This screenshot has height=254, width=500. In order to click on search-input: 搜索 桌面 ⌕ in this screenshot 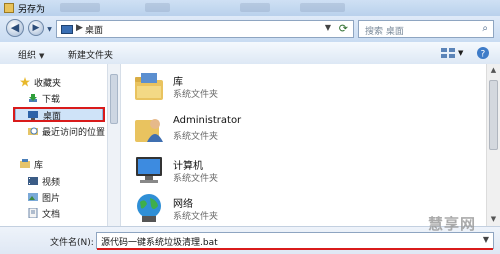, I will do `click(426, 29)`.